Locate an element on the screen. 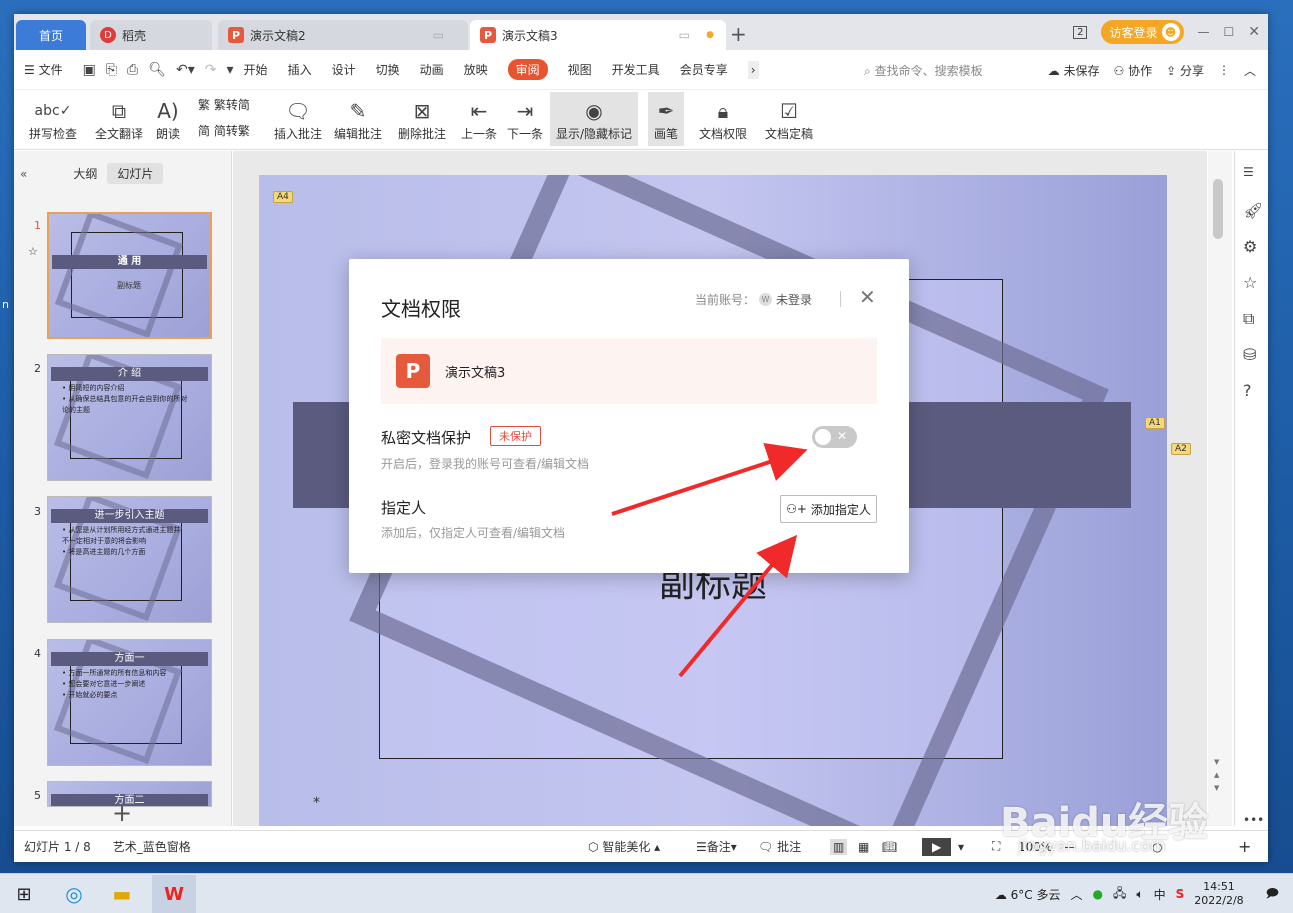 Image resolution: width=1293 pixels, height=913 pixels. dialog-close-button: ✕ is located at coordinates (867, 297).